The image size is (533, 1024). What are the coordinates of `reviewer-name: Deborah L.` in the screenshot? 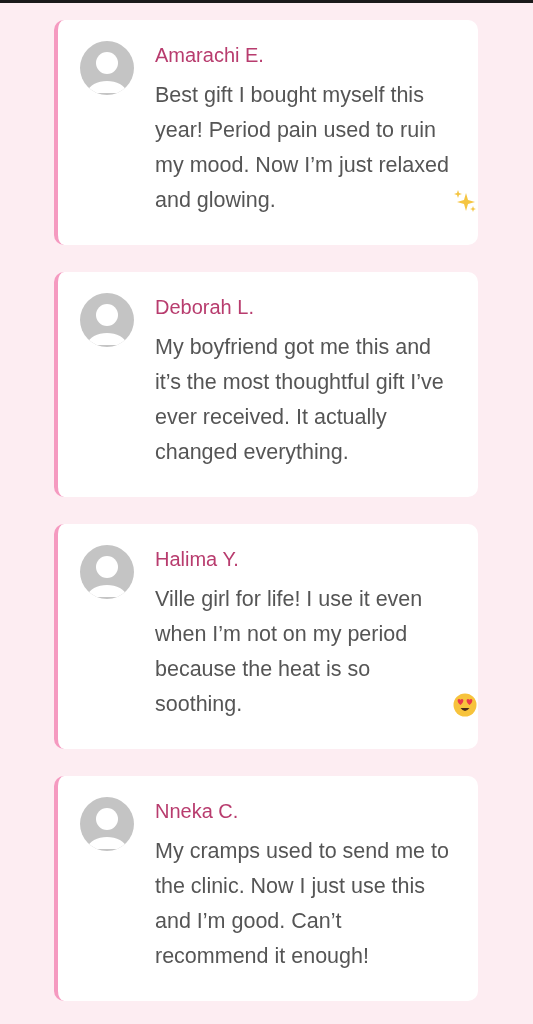 It's located at (205, 307).